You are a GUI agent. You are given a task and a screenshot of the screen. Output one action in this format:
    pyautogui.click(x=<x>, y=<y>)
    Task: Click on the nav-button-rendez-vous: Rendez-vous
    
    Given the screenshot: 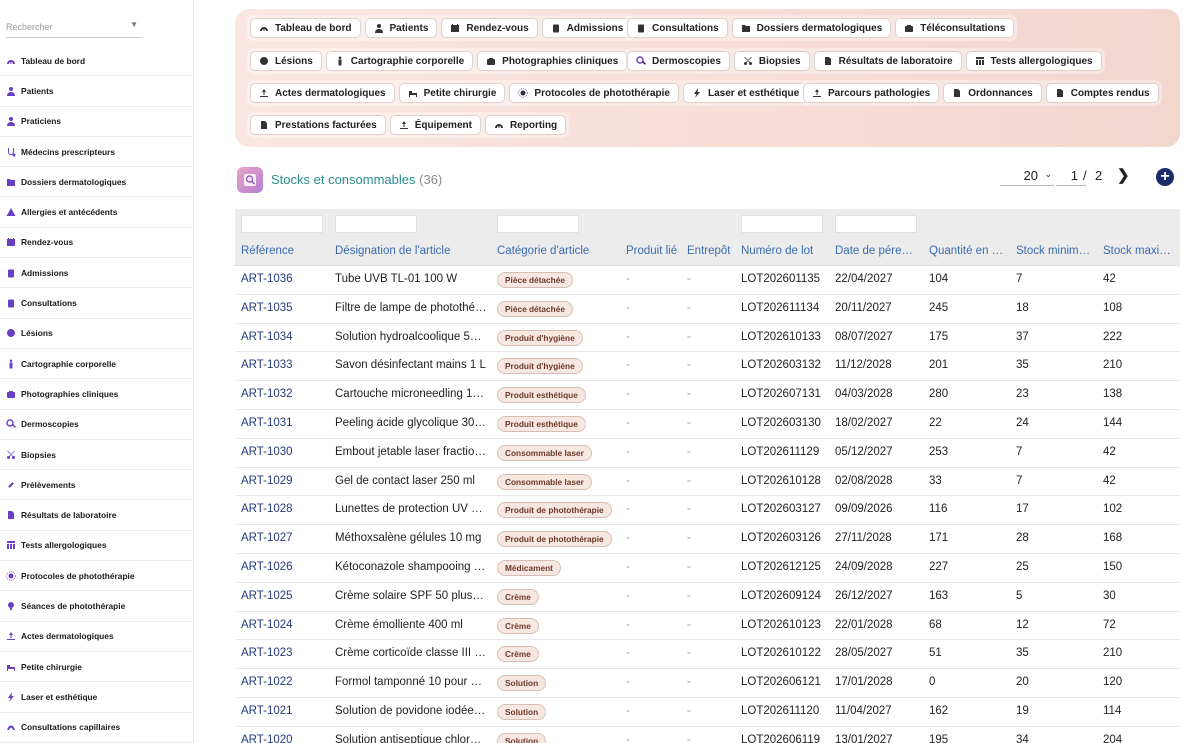 What is the action you would take?
    pyautogui.click(x=489, y=28)
    